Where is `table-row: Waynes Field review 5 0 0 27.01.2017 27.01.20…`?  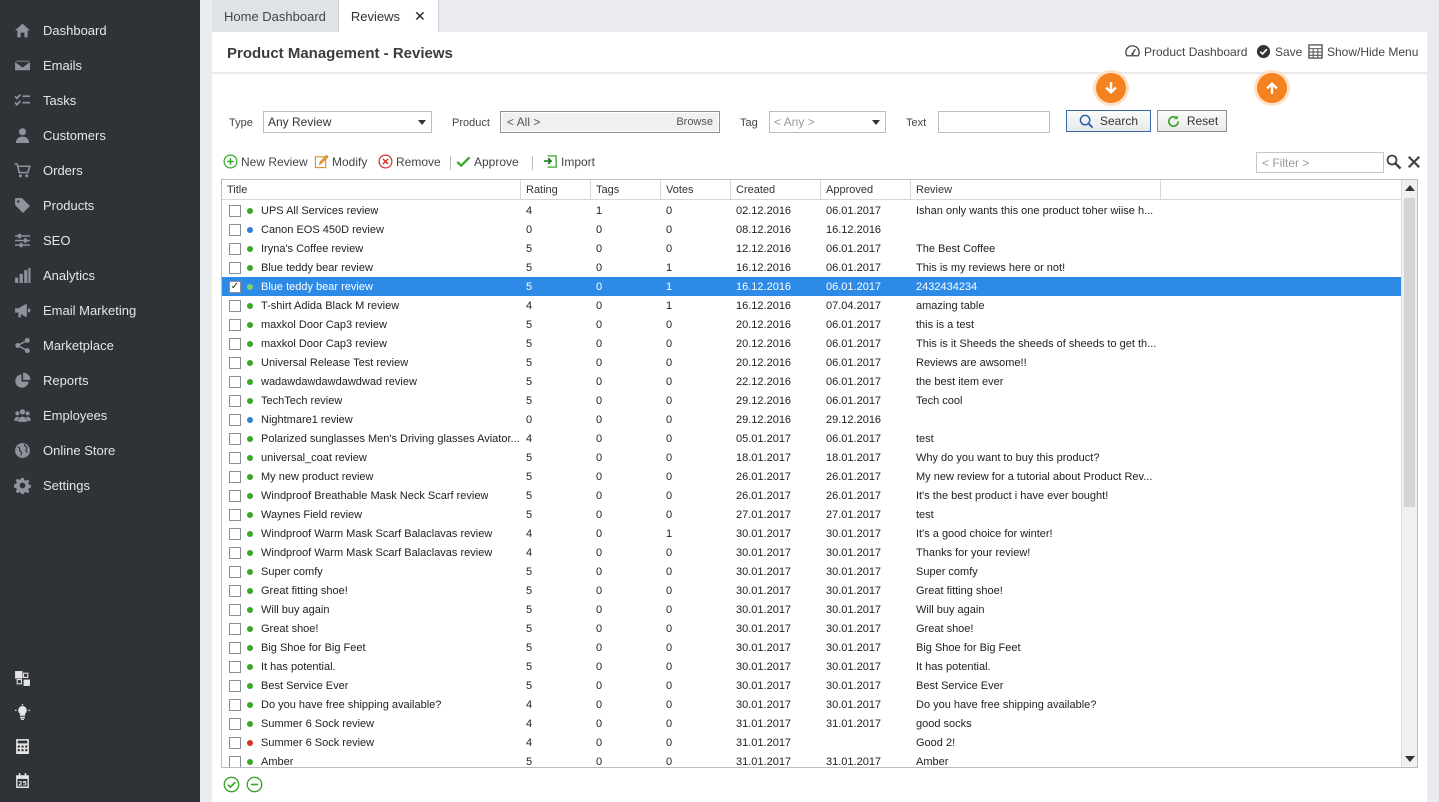 table-row: Waynes Field review 5 0 0 27.01.2017 27.01.20… is located at coordinates (812, 514).